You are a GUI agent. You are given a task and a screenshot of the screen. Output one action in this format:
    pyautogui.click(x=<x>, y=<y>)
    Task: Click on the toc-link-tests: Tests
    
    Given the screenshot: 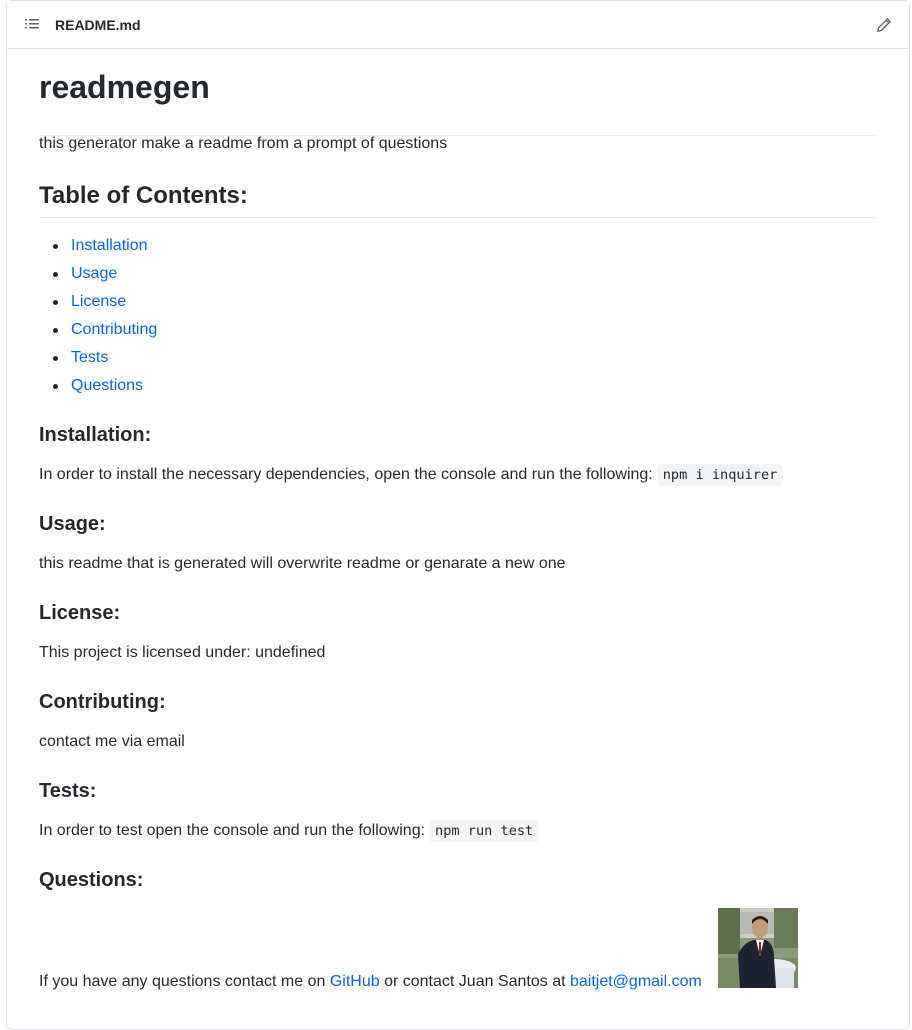 What is the action you would take?
    pyautogui.click(x=89, y=358)
    